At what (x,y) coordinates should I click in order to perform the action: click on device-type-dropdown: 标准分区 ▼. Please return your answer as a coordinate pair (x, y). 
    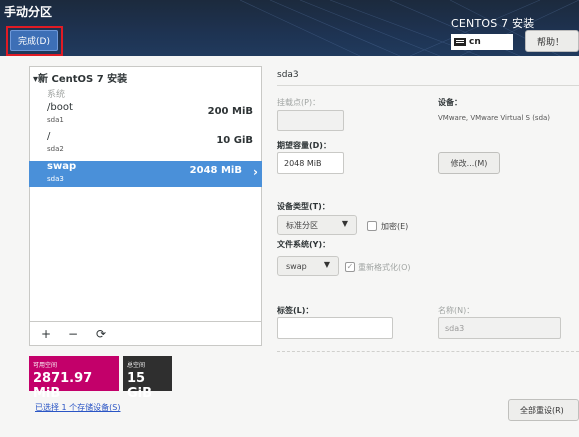
    Looking at the image, I should click on (317, 225).